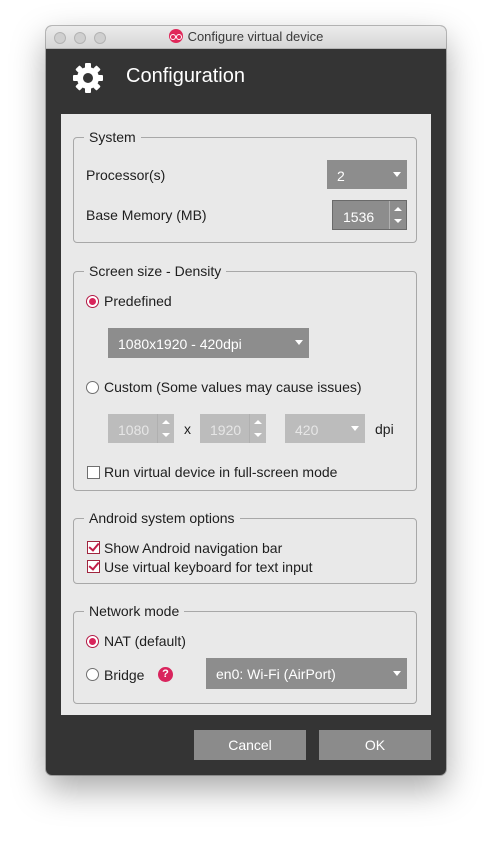 The height and width of the screenshot is (845, 490). What do you see at coordinates (92, 301) in the screenshot?
I see `predefined-radio` at bounding box center [92, 301].